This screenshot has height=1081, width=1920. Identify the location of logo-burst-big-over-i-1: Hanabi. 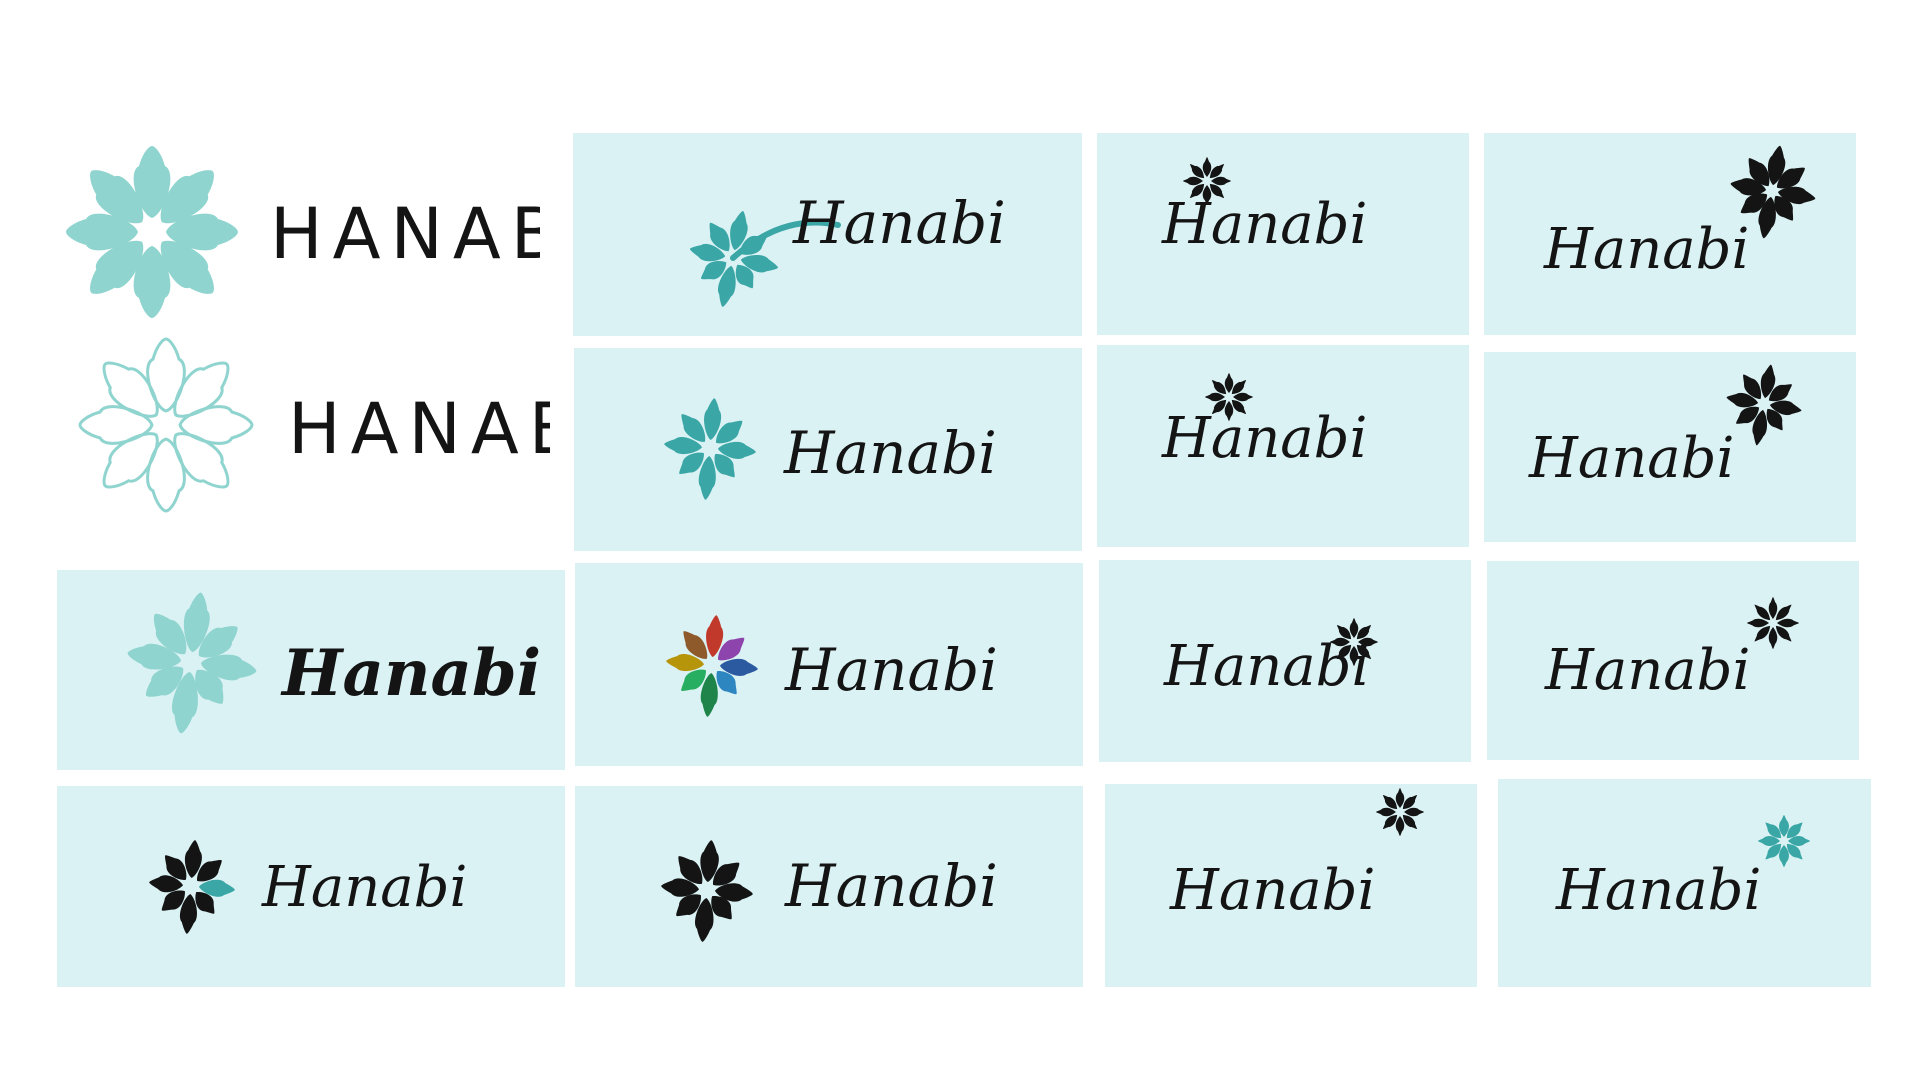
(1670, 234).